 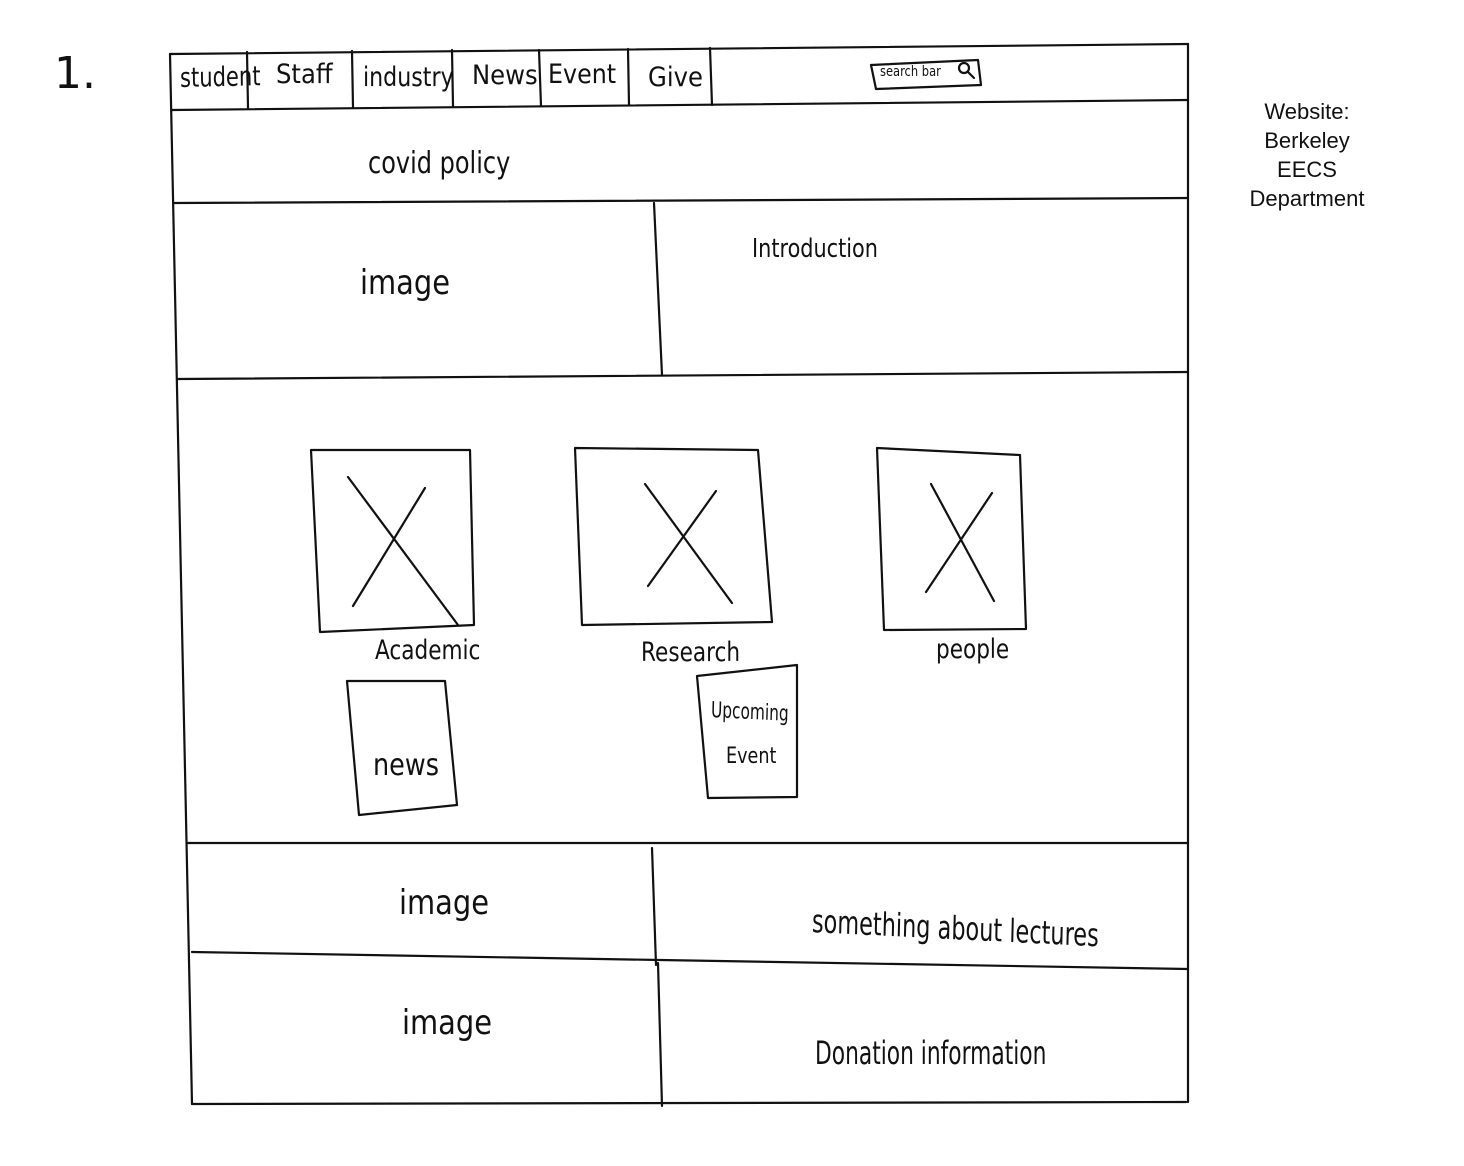 What do you see at coordinates (1307, 155) in the screenshot?
I see `side-note: Website: Berkeley EECS Department` at bounding box center [1307, 155].